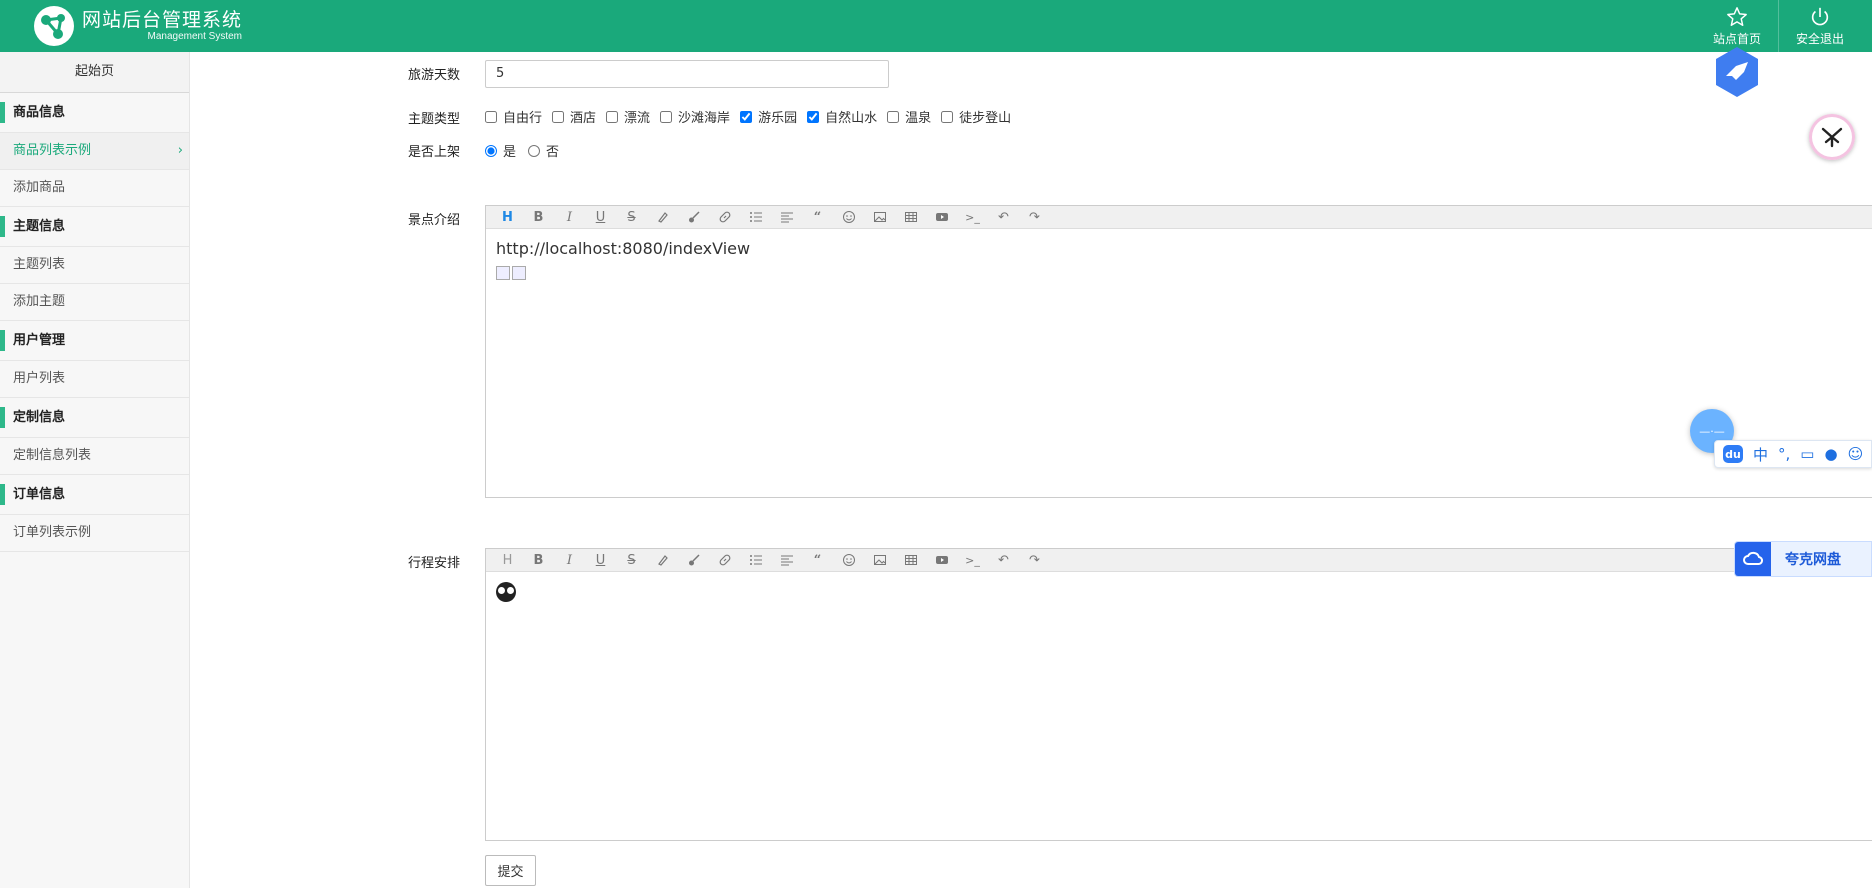 This screenshot has width=1872, height=888. What do you see at coordinates (687, 74) in the screenshot?
I see `days-input: 5` at bounding box center [687, 74].